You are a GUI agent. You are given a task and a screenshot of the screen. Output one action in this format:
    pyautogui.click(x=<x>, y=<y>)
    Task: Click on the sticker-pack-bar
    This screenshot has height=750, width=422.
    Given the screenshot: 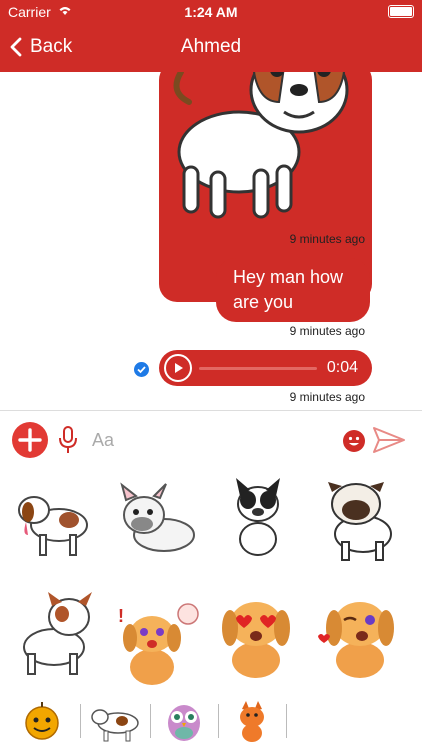 What is the action you would take?
    pyautogui.click(x=211, y=723)
    